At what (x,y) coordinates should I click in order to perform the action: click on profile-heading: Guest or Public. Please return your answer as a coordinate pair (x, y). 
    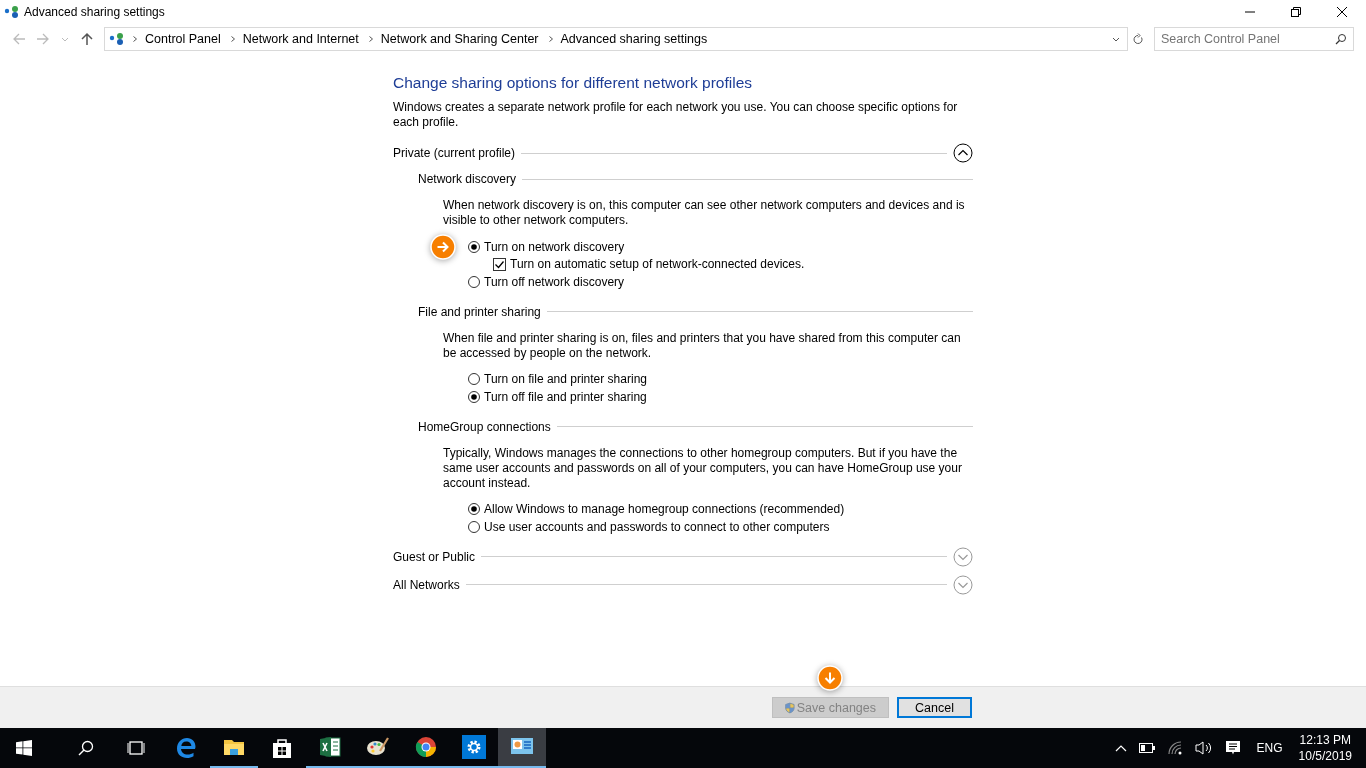
    Looking at the image, I should click on (434, 556).